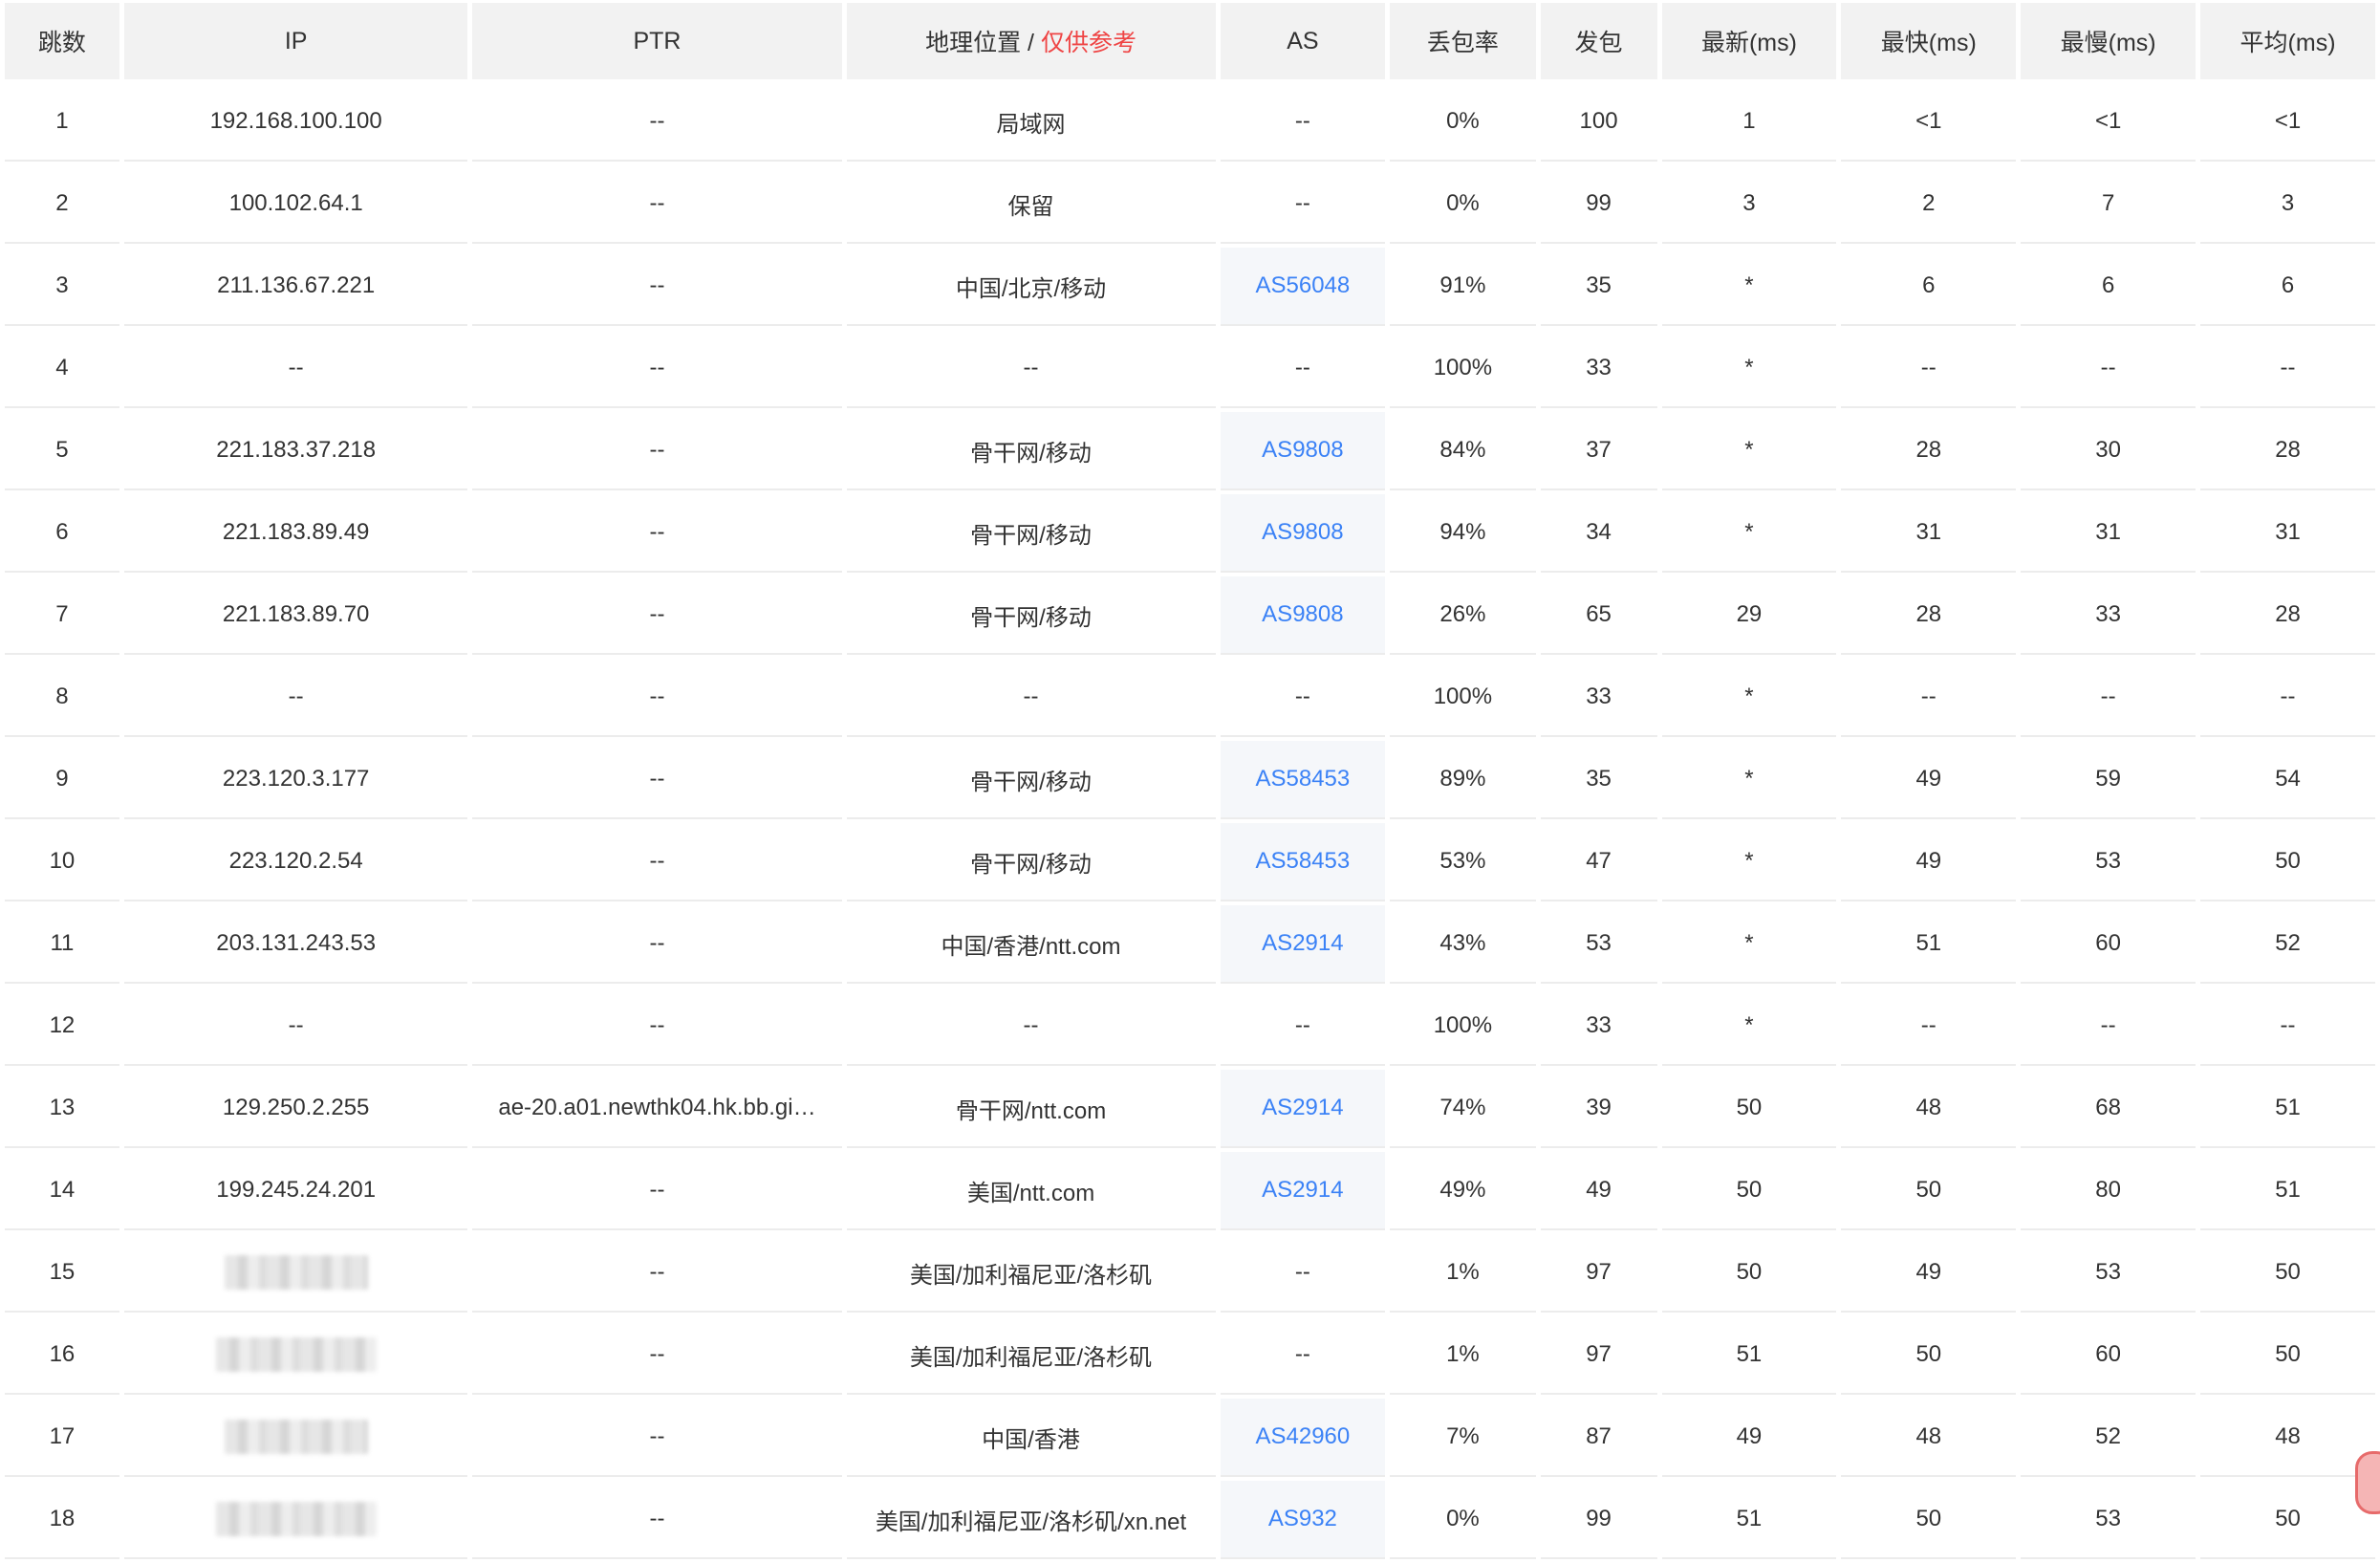  Describe the element at coordinates (1031, 944) in the screenshot. I see `cell-geo: 中国/香港/ntt.com` at that location.